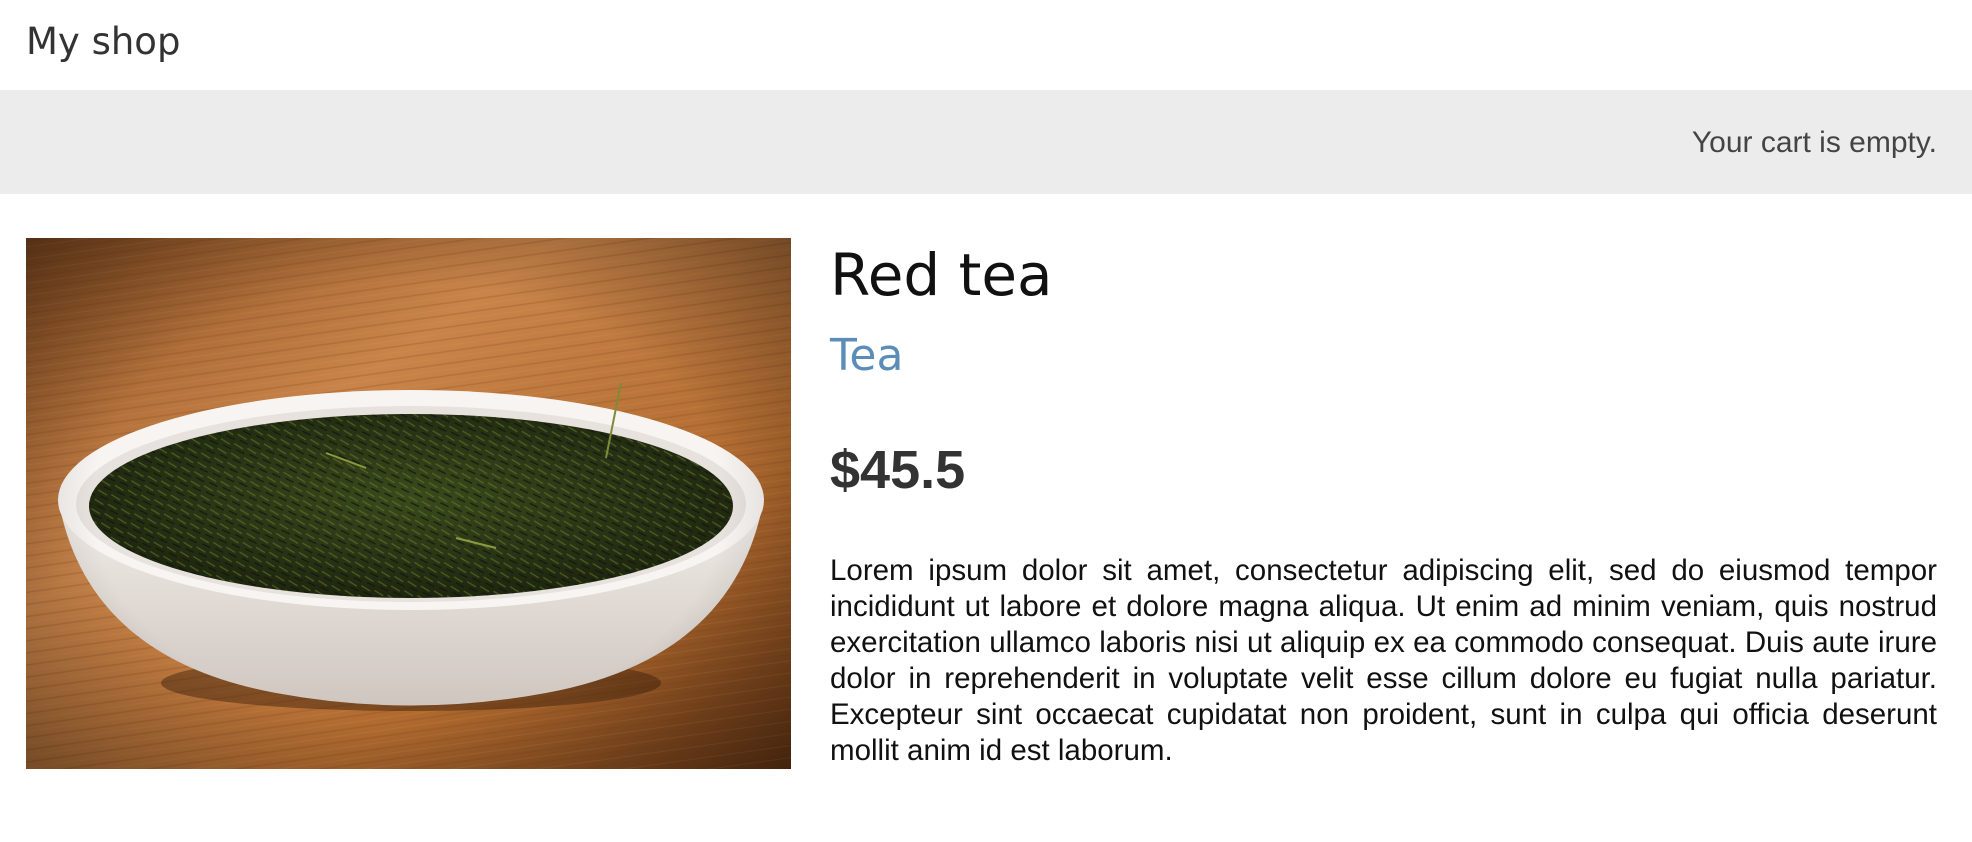 The image size is (1972, 842). I want to click on product-category-link: Tea, so click(866, 355).